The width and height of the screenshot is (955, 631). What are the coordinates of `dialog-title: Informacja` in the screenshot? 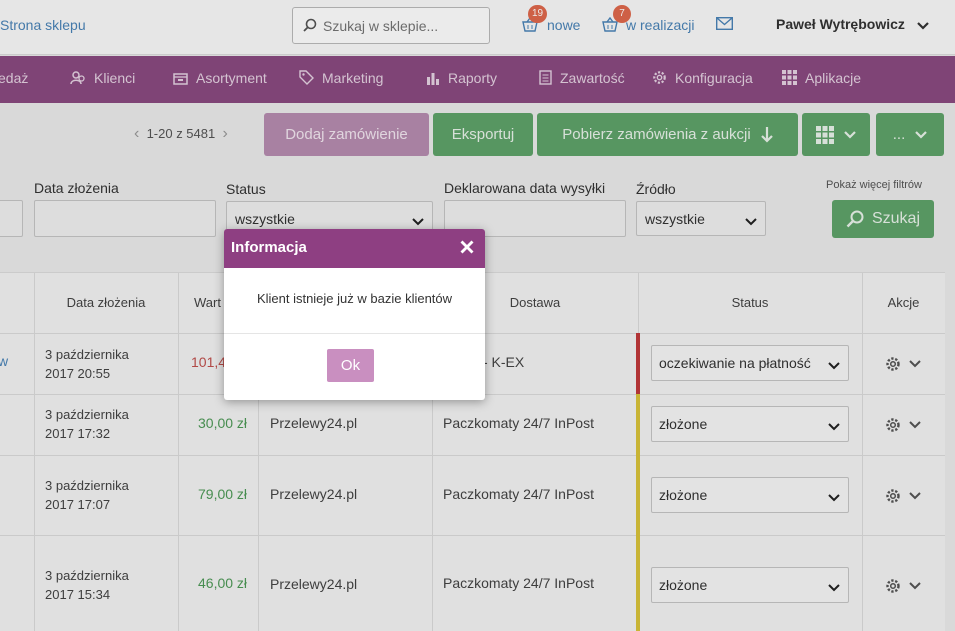 It's located at (269, 247).